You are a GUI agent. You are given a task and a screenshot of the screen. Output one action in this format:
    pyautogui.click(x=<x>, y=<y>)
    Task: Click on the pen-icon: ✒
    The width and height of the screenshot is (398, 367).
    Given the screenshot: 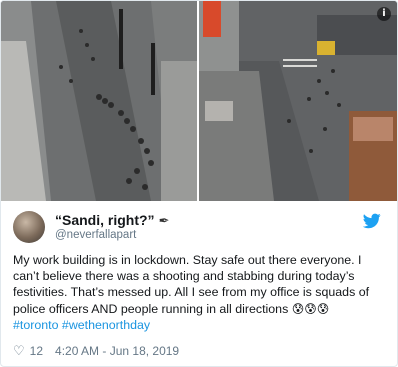 What is the action you would take?
    pyautogui.click(x=164, y=221)
    